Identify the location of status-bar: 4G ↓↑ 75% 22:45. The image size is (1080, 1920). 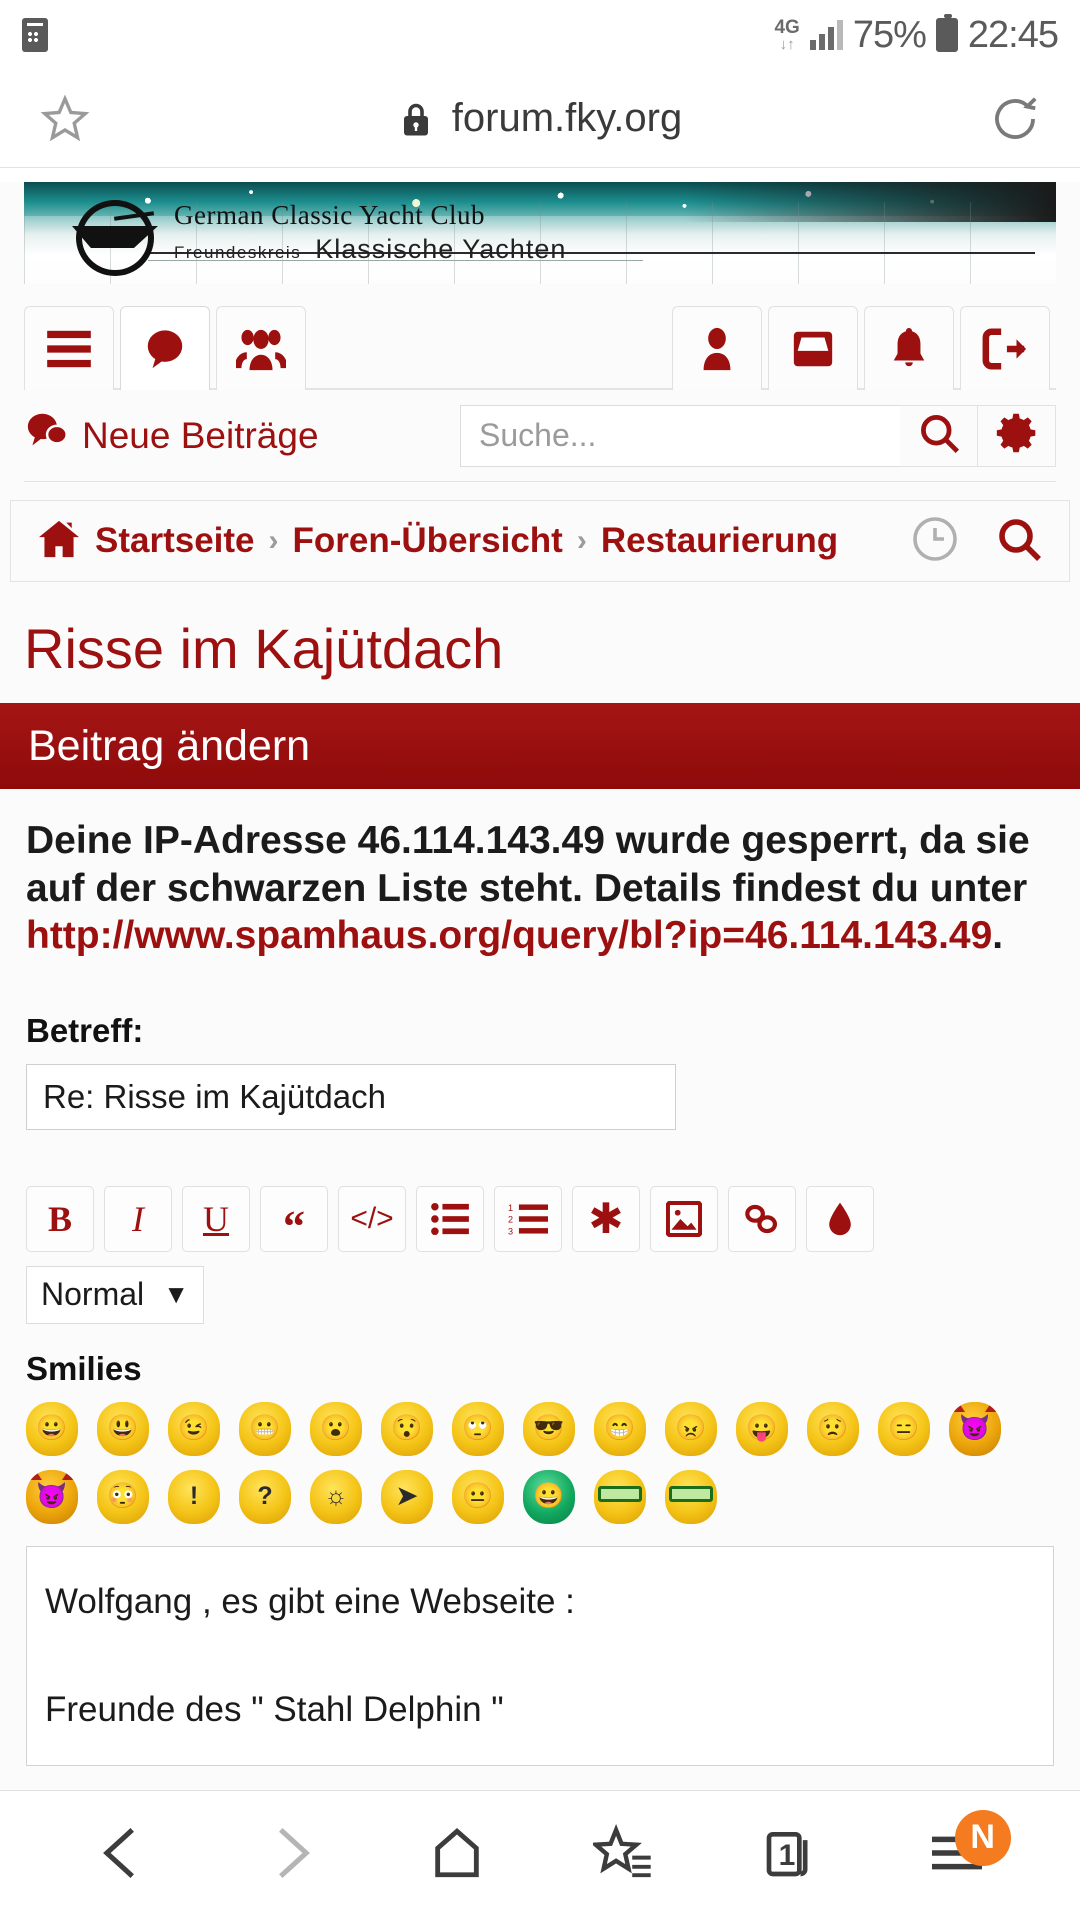
(540, 35).